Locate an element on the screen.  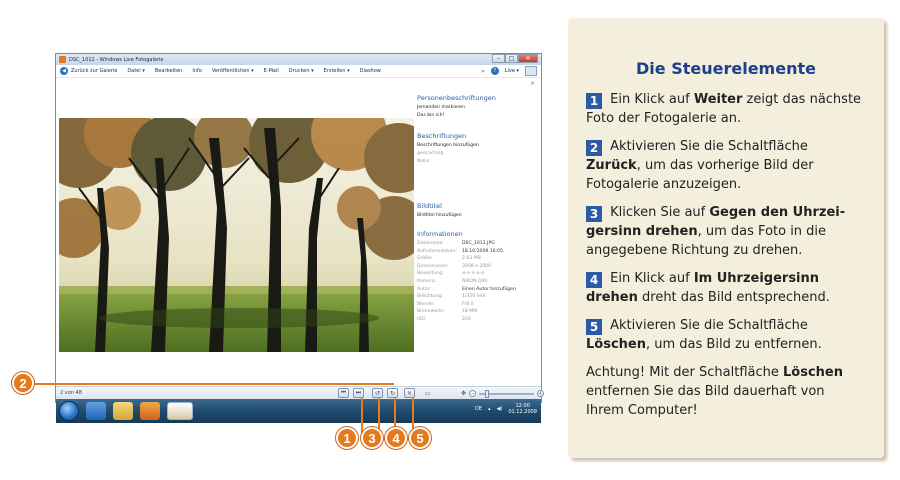
close-pane-icon: × is located at coordinates (532, 83).